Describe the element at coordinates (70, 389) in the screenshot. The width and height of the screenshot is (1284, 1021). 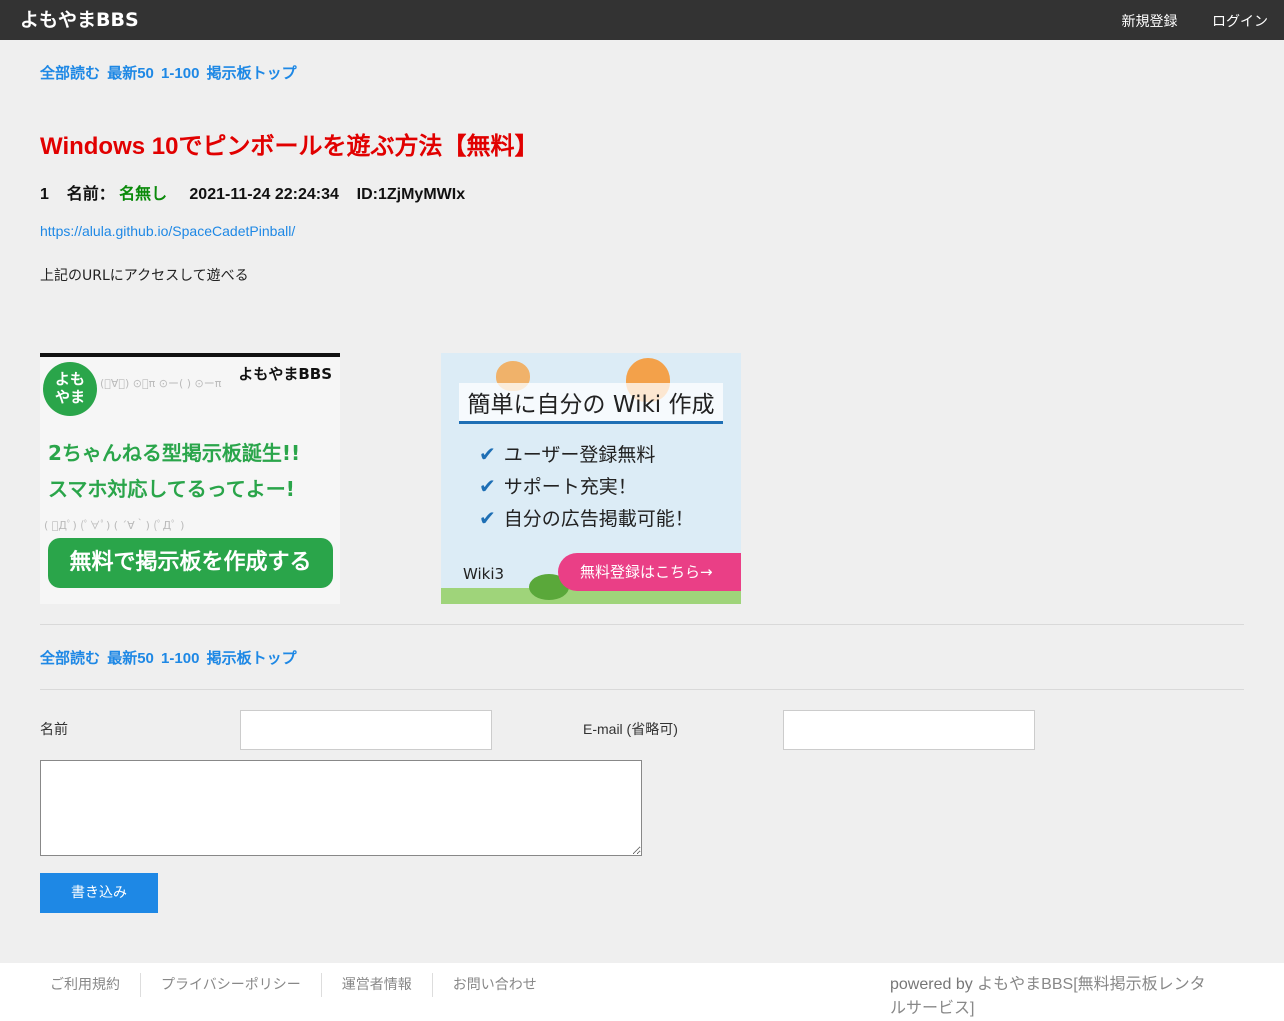
I see `ad-yomoyama-circle-logo: よも やま` at that location.